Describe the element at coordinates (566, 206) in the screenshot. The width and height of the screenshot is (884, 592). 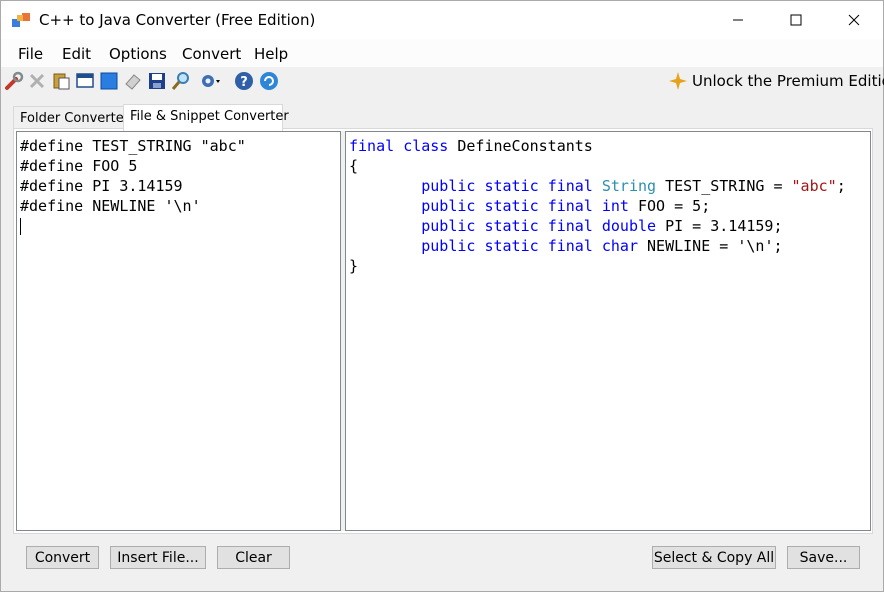
I see `output-line: public static final int FOO = 5;` at that location.